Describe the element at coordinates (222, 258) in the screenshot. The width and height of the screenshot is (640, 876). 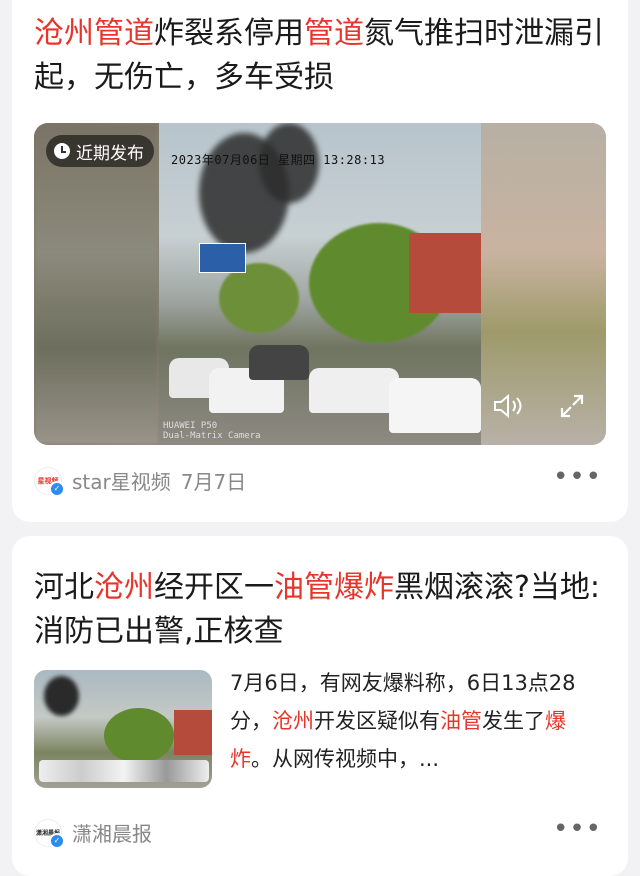
I see `road-sign` at that location.